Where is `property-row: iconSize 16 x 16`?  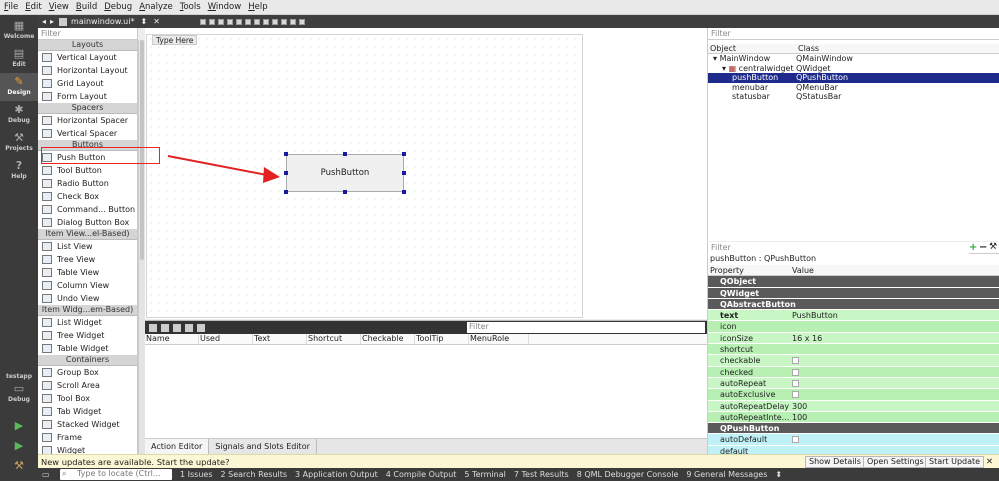
property-row: iconSize 16 x 16 is located at coordinates (853, 338).